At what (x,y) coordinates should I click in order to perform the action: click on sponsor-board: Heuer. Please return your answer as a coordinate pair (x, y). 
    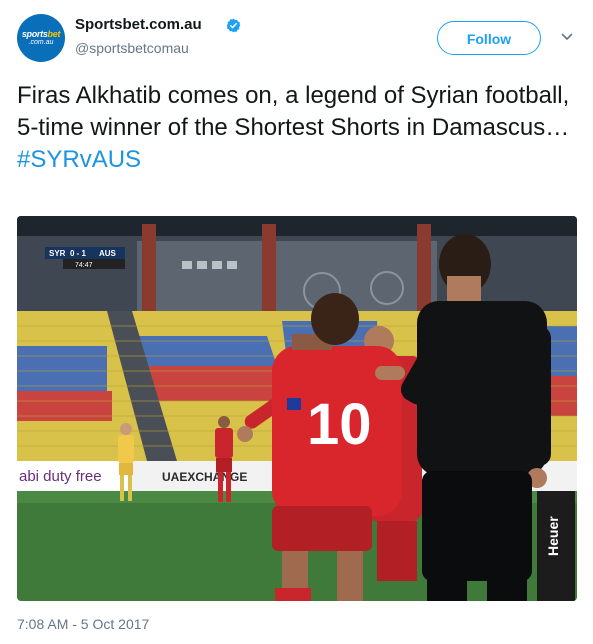
    Looking at the image, I should click on (556, 546).